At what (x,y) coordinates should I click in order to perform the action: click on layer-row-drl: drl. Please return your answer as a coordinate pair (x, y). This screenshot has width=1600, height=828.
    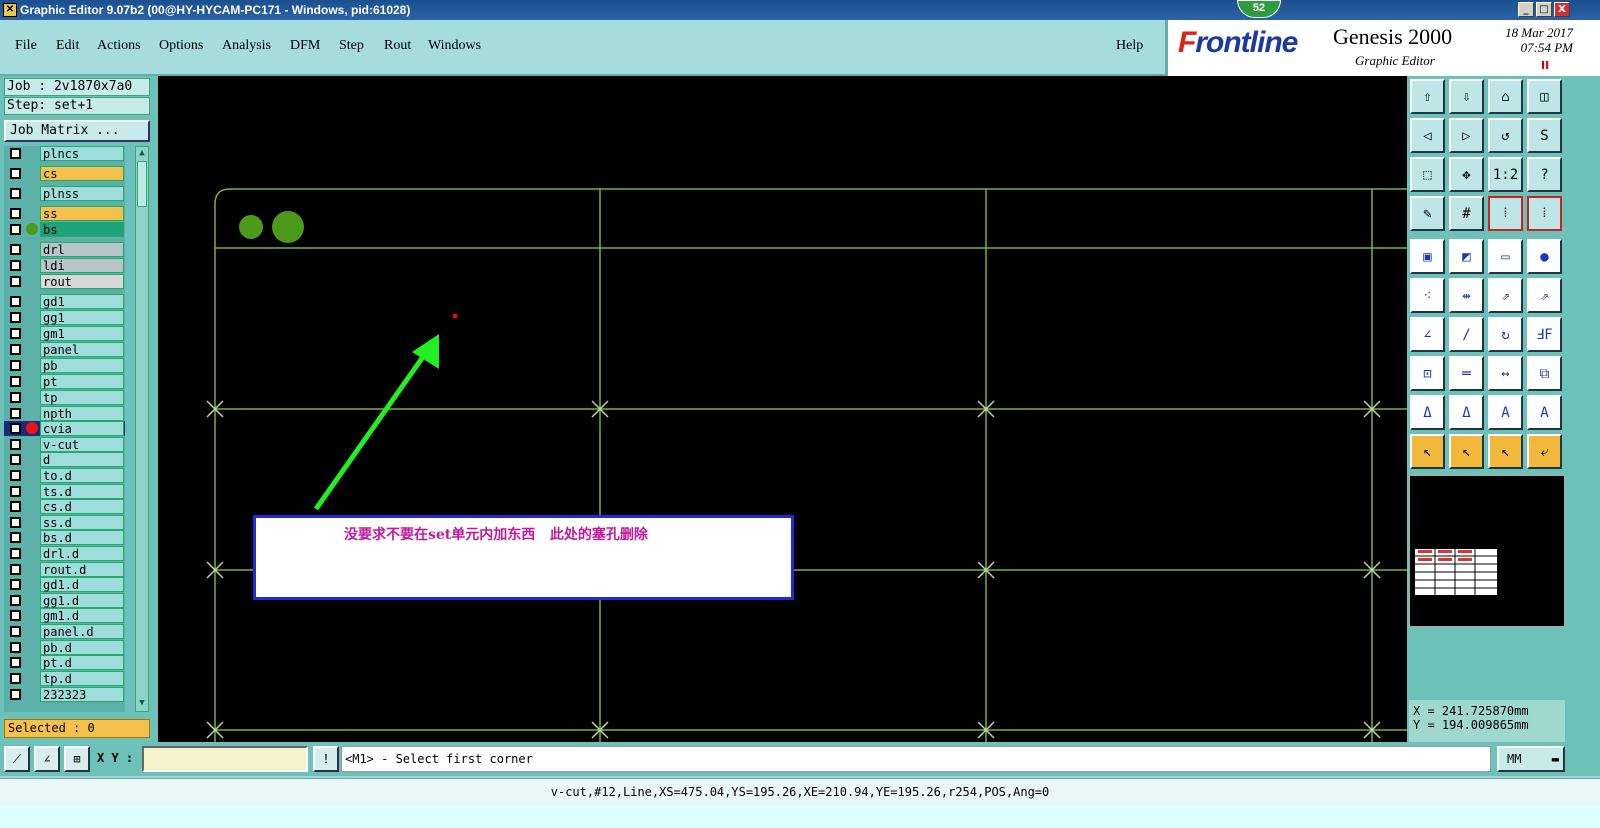
    Looking at the image, I should click on (64, 249).